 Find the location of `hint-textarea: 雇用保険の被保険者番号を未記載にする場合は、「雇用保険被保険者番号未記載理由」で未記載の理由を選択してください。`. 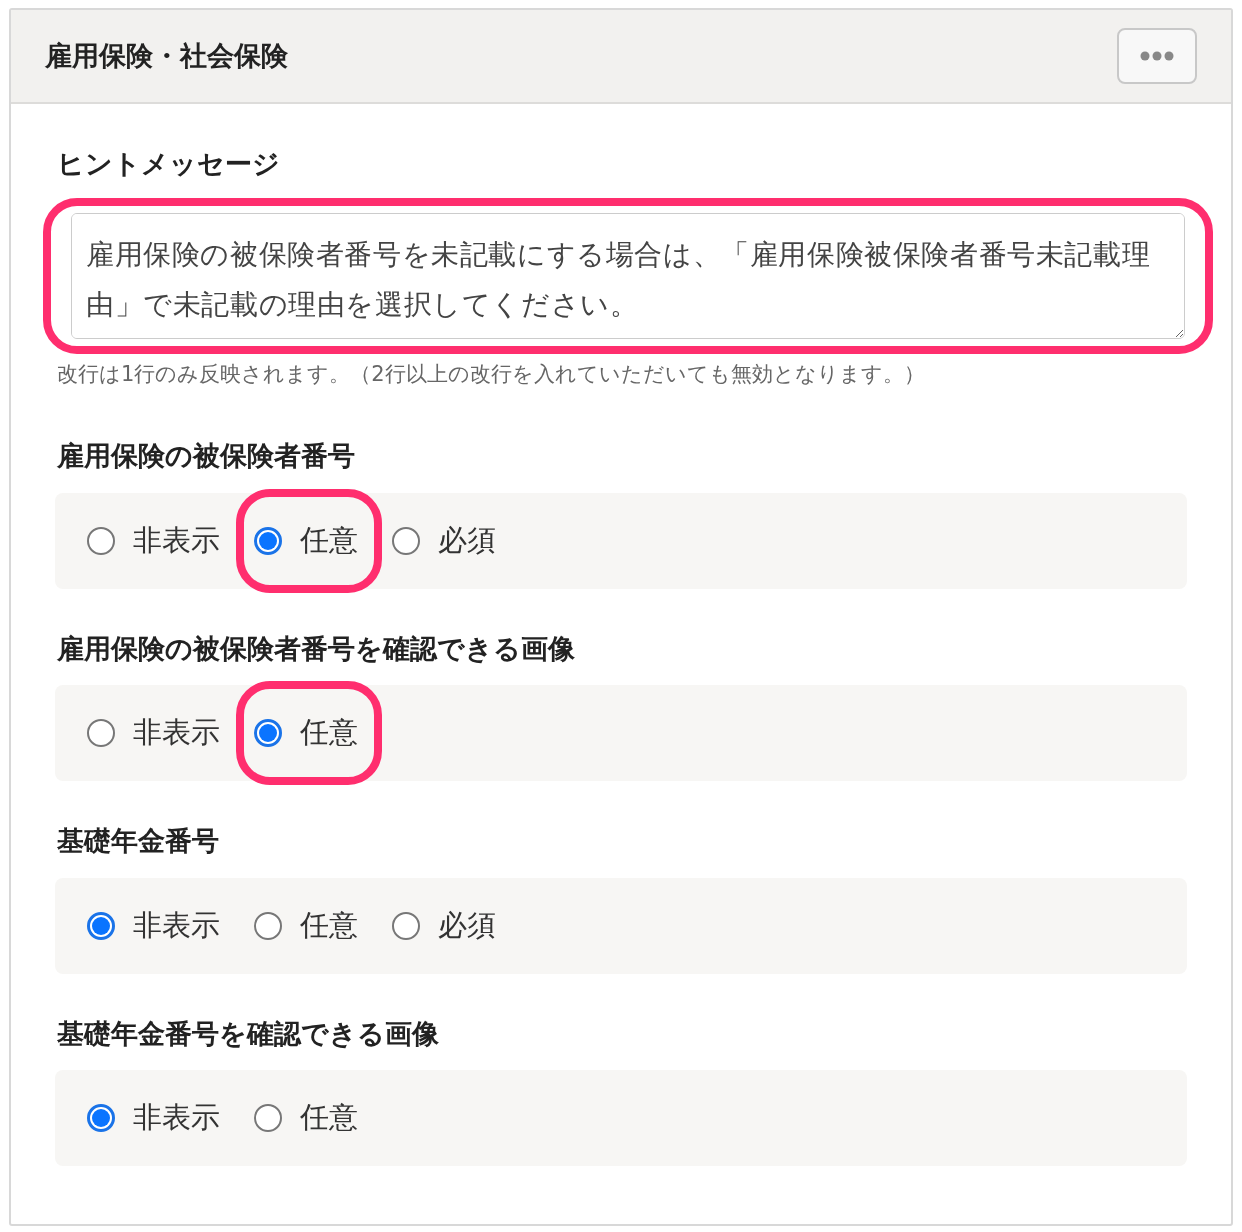

hint-textarea: 雇用保険の被保険者番号を未記載にする場合は、「雇用保険被保険者番号未記載理由」で未記載の理由を選択してください。 is located at coordinates (628, 275).